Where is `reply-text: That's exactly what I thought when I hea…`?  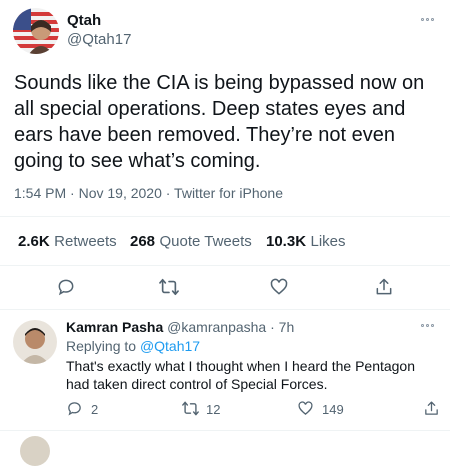 reply-text: That's exactly what I thought when I hea… is located at coordinates (241, 375).